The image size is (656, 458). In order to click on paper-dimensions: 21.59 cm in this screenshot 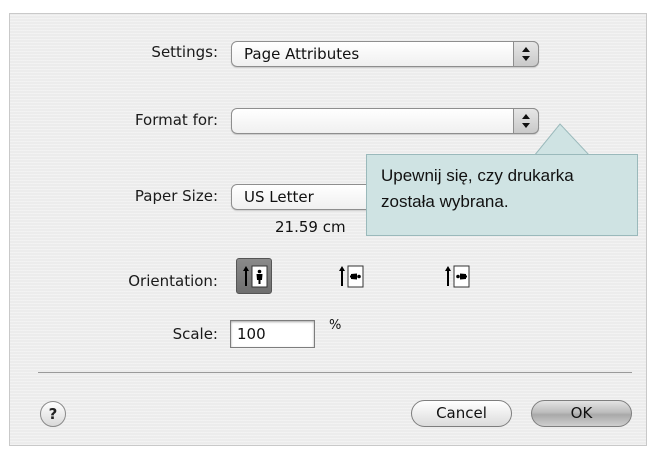, I will do `click(310, 227)`.